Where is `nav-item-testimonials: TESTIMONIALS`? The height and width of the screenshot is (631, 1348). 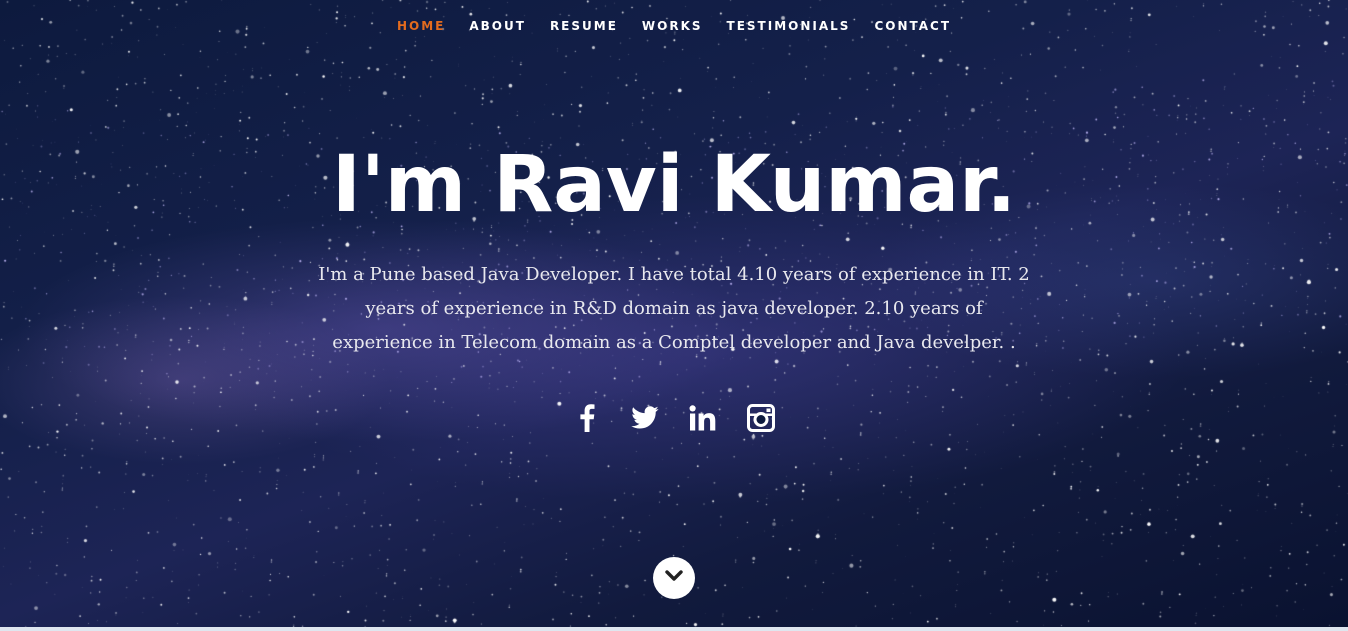 nav-item-testimonials: TESTIMONIALS is located at coordinates (789, 26).